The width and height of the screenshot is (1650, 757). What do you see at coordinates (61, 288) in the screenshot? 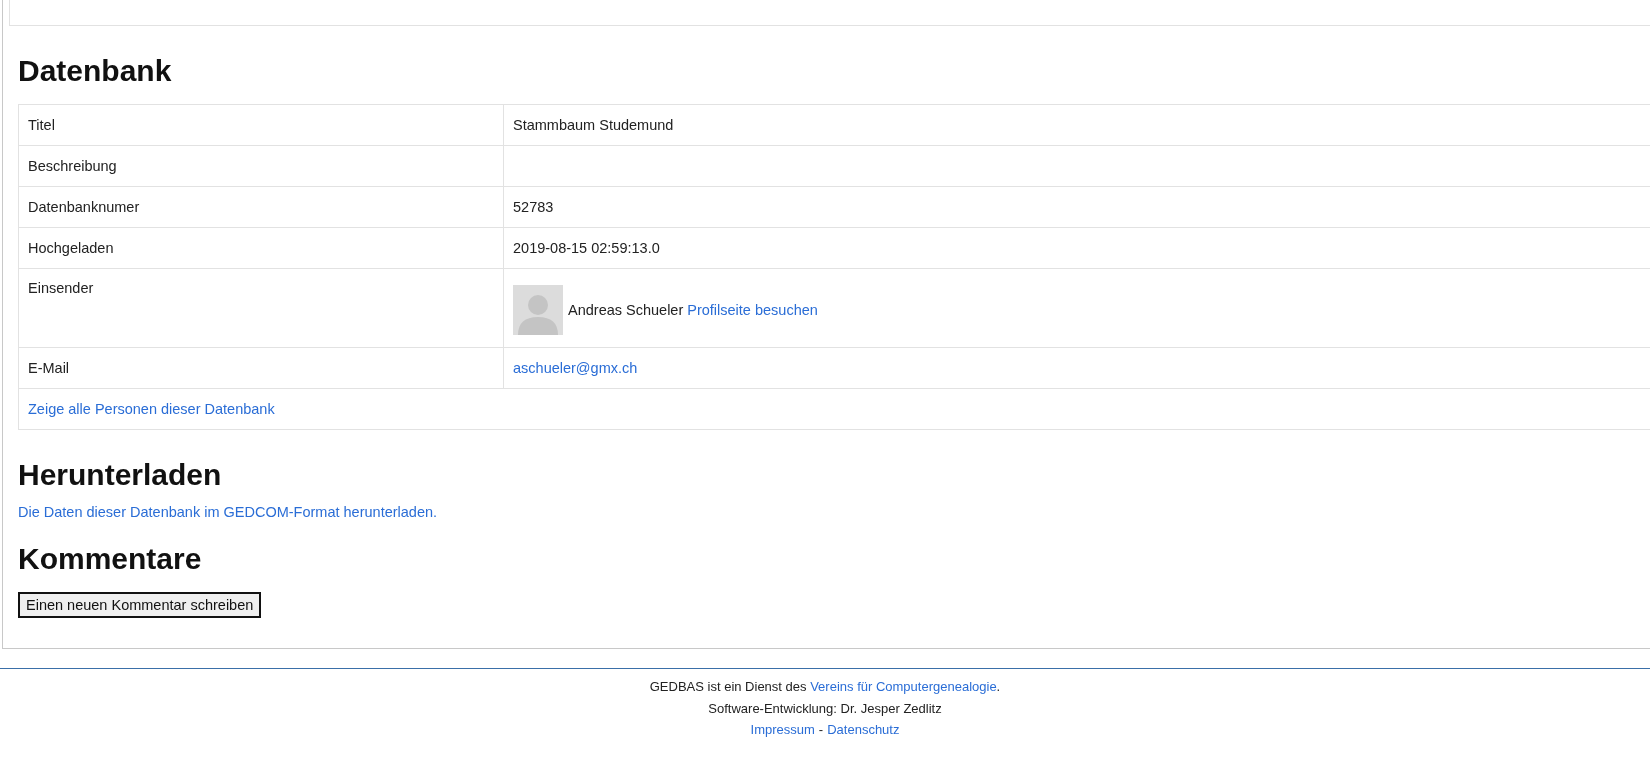
I see `row-label: Einsender` at bounding box center [61, 288].